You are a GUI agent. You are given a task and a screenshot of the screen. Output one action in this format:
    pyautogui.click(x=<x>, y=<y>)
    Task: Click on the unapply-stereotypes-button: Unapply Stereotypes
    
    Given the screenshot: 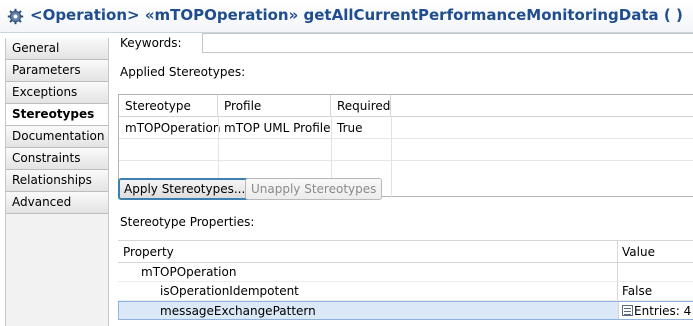 What is the action you would take?
    pyautogui.click(x=314, y=189)
    